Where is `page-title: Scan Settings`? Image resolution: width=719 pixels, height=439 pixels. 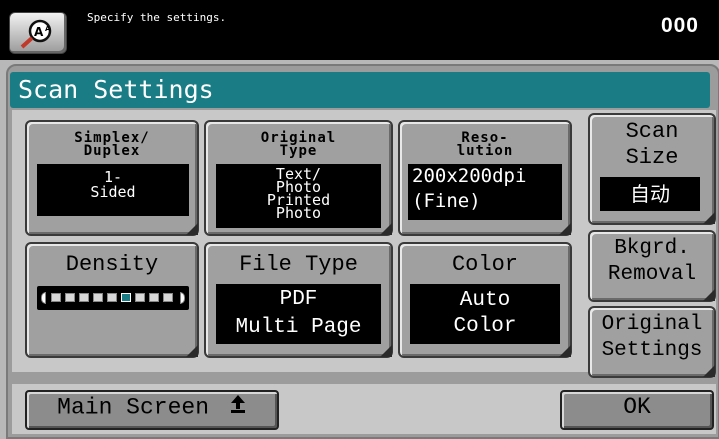 page-title: Scan Settings is located at coordinates (116, 89).